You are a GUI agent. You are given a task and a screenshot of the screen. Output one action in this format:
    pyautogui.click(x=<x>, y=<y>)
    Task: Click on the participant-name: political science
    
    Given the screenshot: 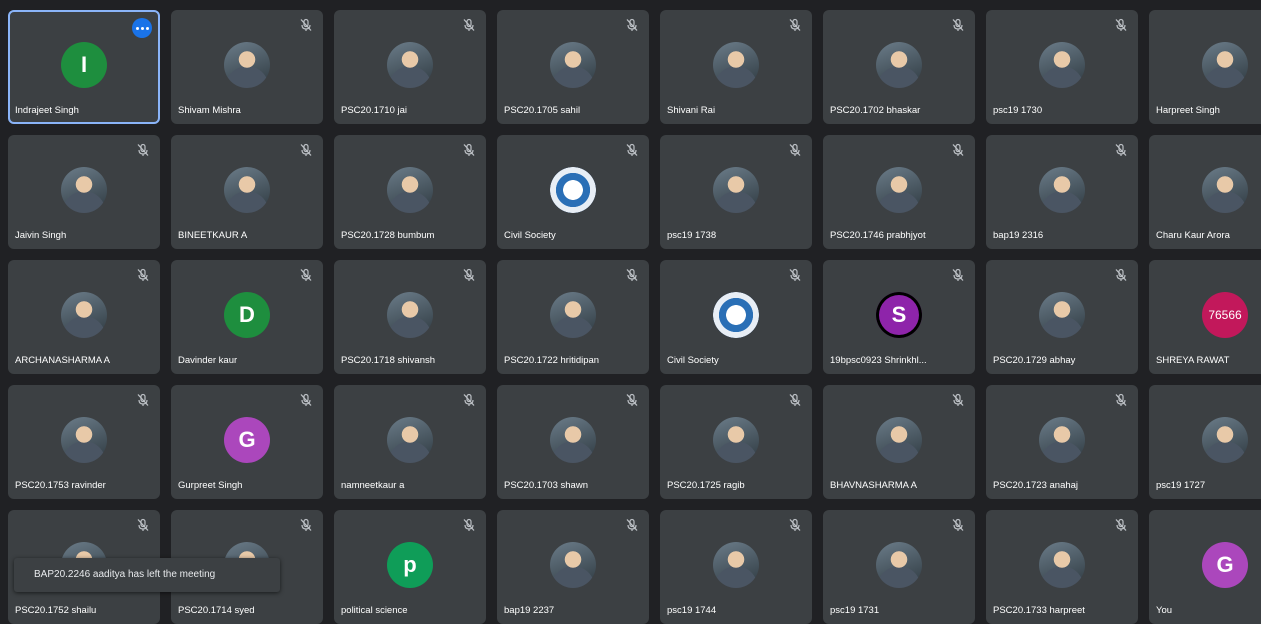 What is the action you would take?
    pyautogui.click(x=374, y=610)
    